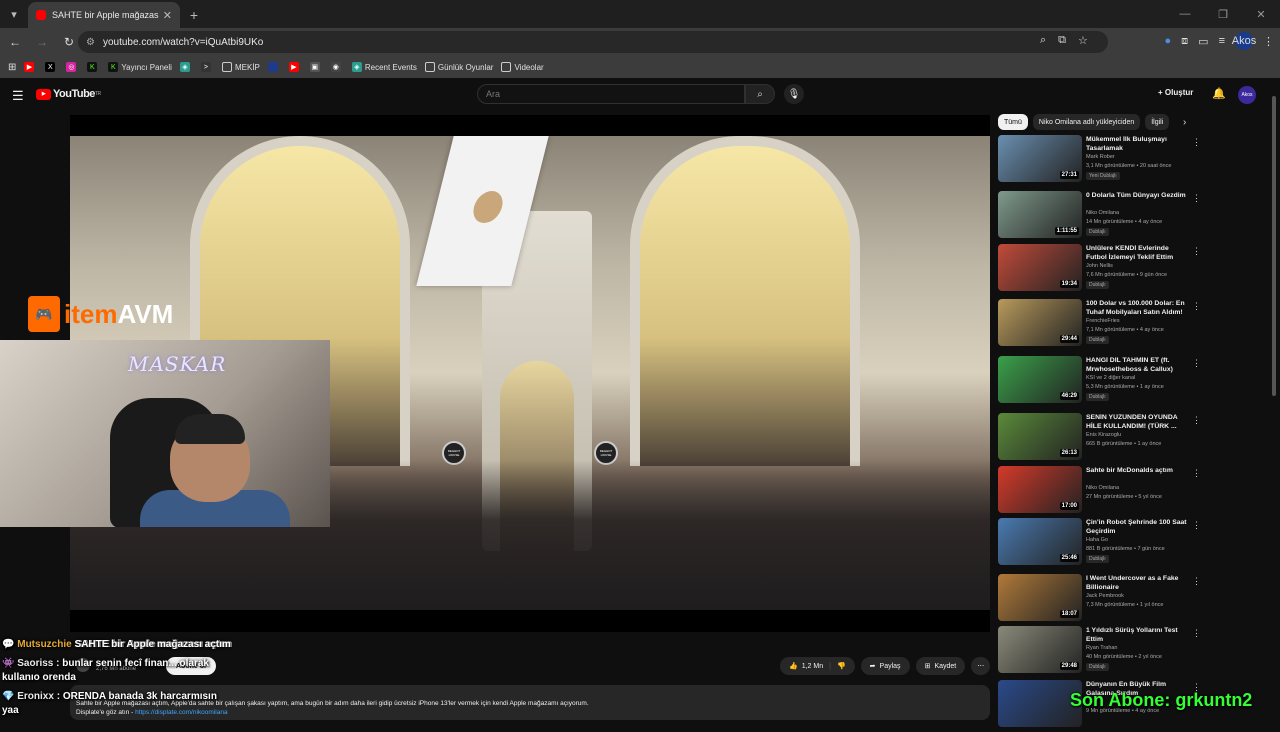 The width and height of the screenshot is (1280, 732). Describe the element at coordinates (745, 301) in the screenshot. I see `store-arch-right` at that location.